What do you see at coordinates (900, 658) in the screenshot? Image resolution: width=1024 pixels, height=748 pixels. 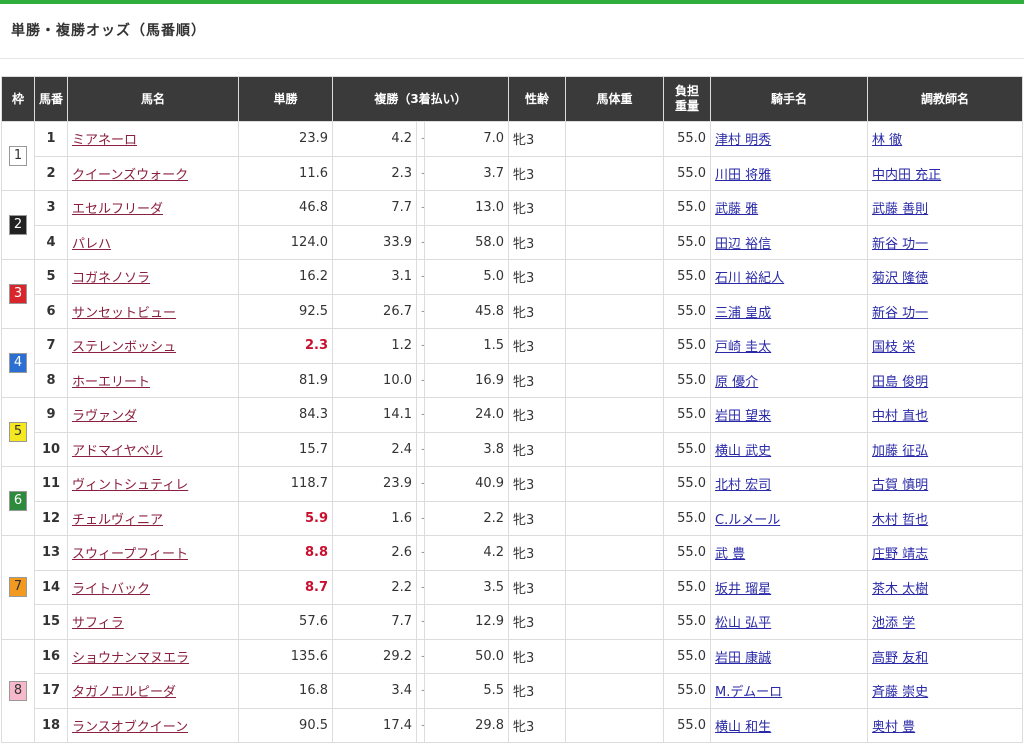 I see `trainer-link: 高野 友和` at bounding box center [900, 658].